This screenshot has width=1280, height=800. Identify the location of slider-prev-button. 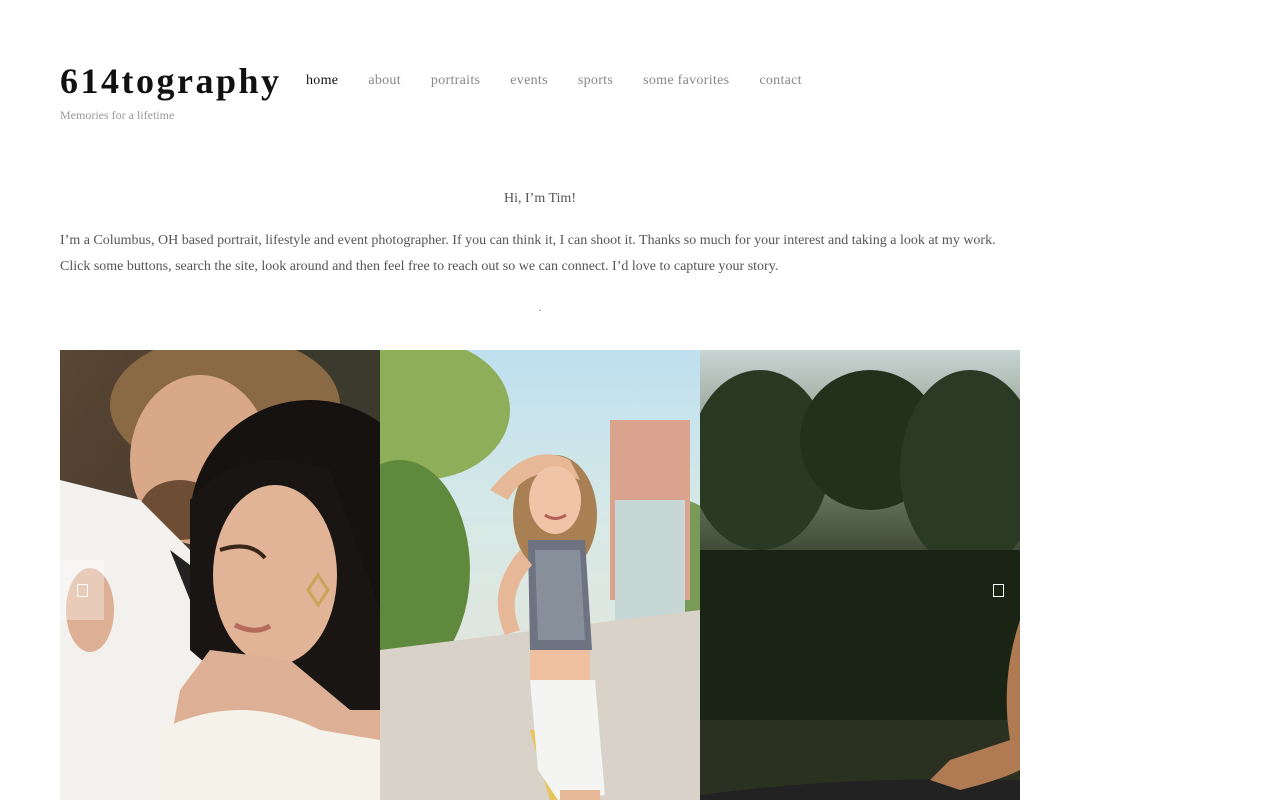
(82, 590).